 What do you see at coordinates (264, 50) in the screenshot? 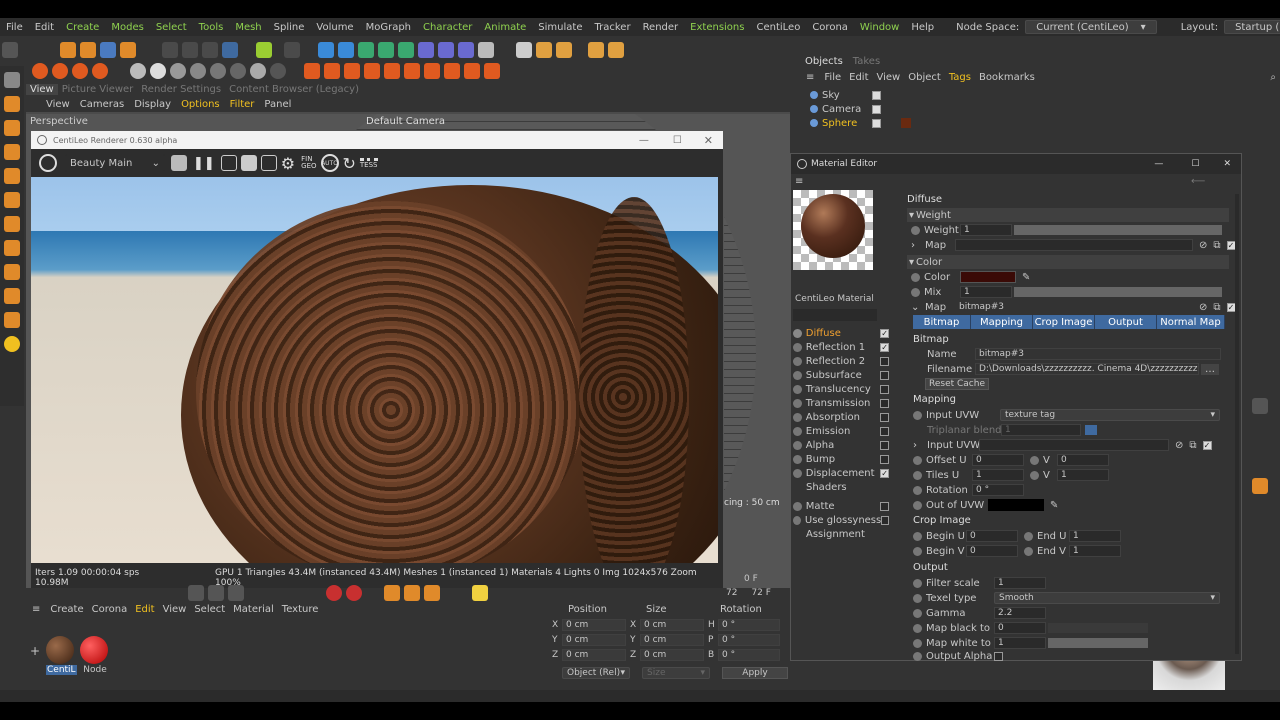
I see `model-mode-icon` at bounding box center [264, 50].